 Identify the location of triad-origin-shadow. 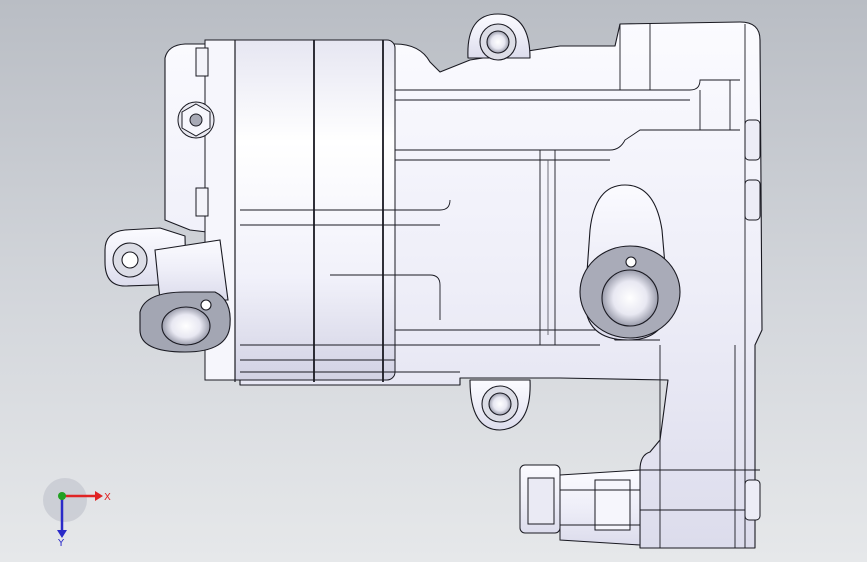
(65, 500).